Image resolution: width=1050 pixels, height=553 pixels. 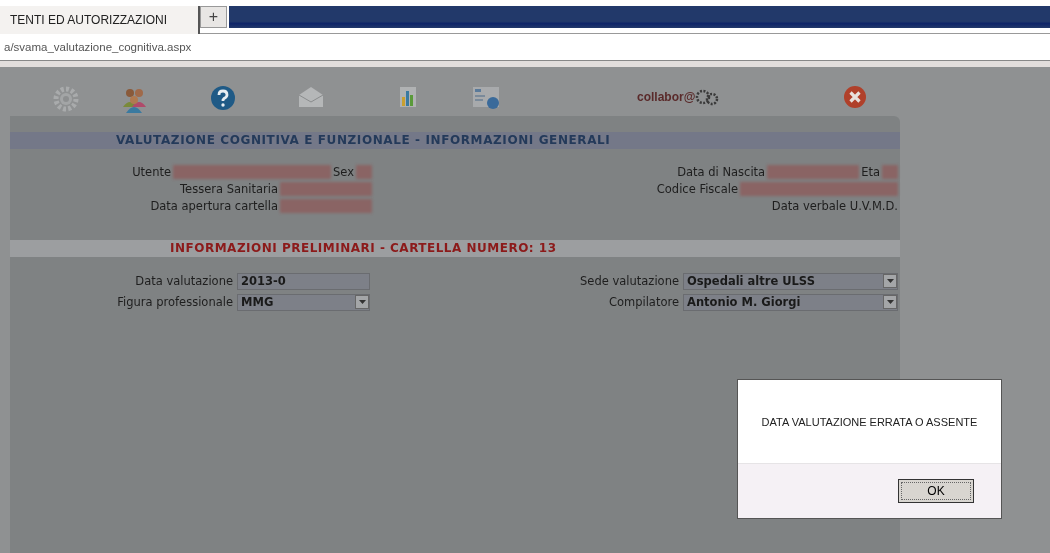 What do you see at coordinates (455, 140) in the screenshot?
I see `section-header: VALUTAZIONE COGNITIVA E FUNZIONALE - INFORMAZIONI GENERALI` at bounding box center [455, 140].